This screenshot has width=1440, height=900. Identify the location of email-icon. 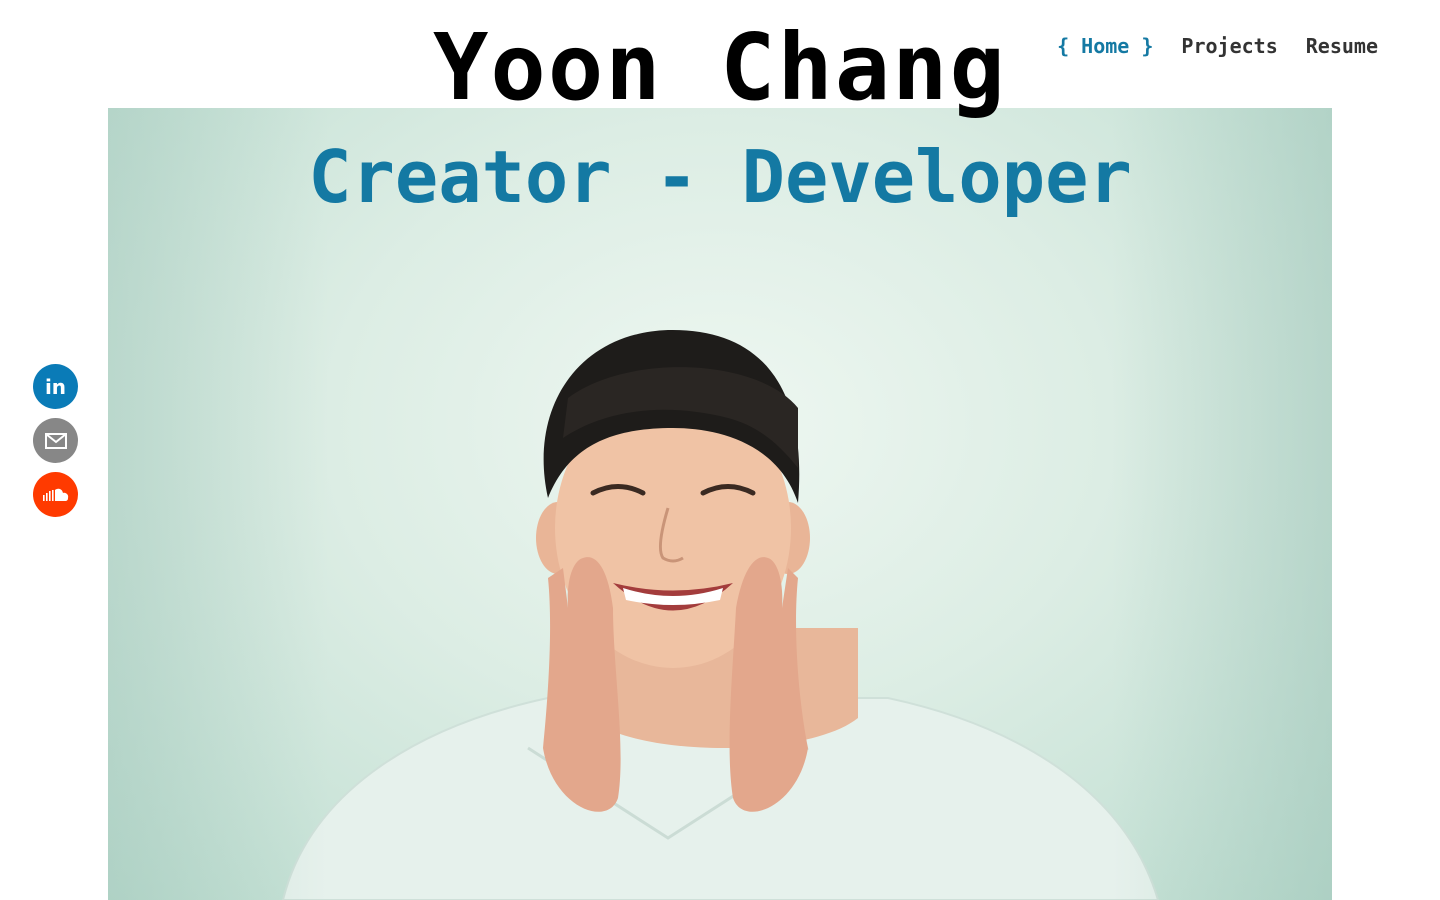
(55, 440).